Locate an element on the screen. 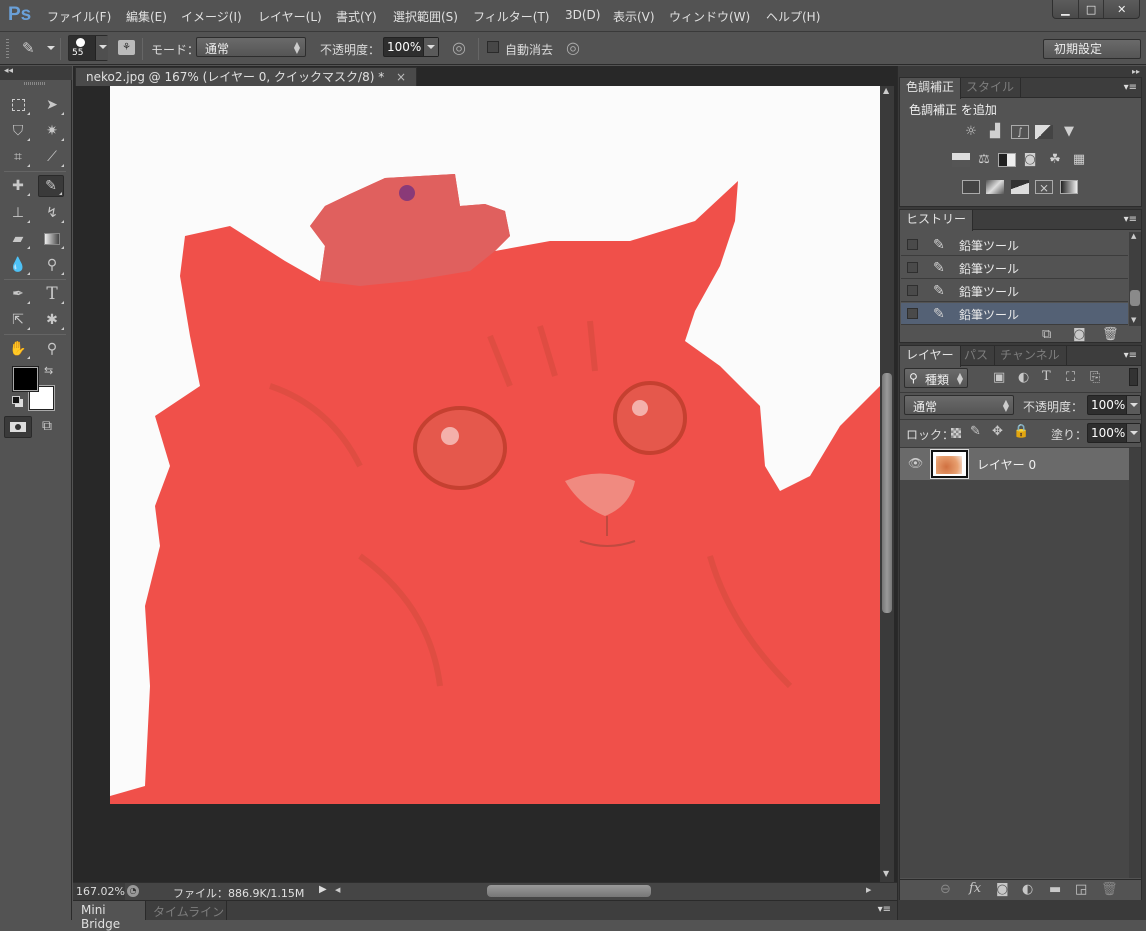 This screenshot has width=1146, height=931. channel-mixer-icon: ☘ is located at coordinates (1055, 160).